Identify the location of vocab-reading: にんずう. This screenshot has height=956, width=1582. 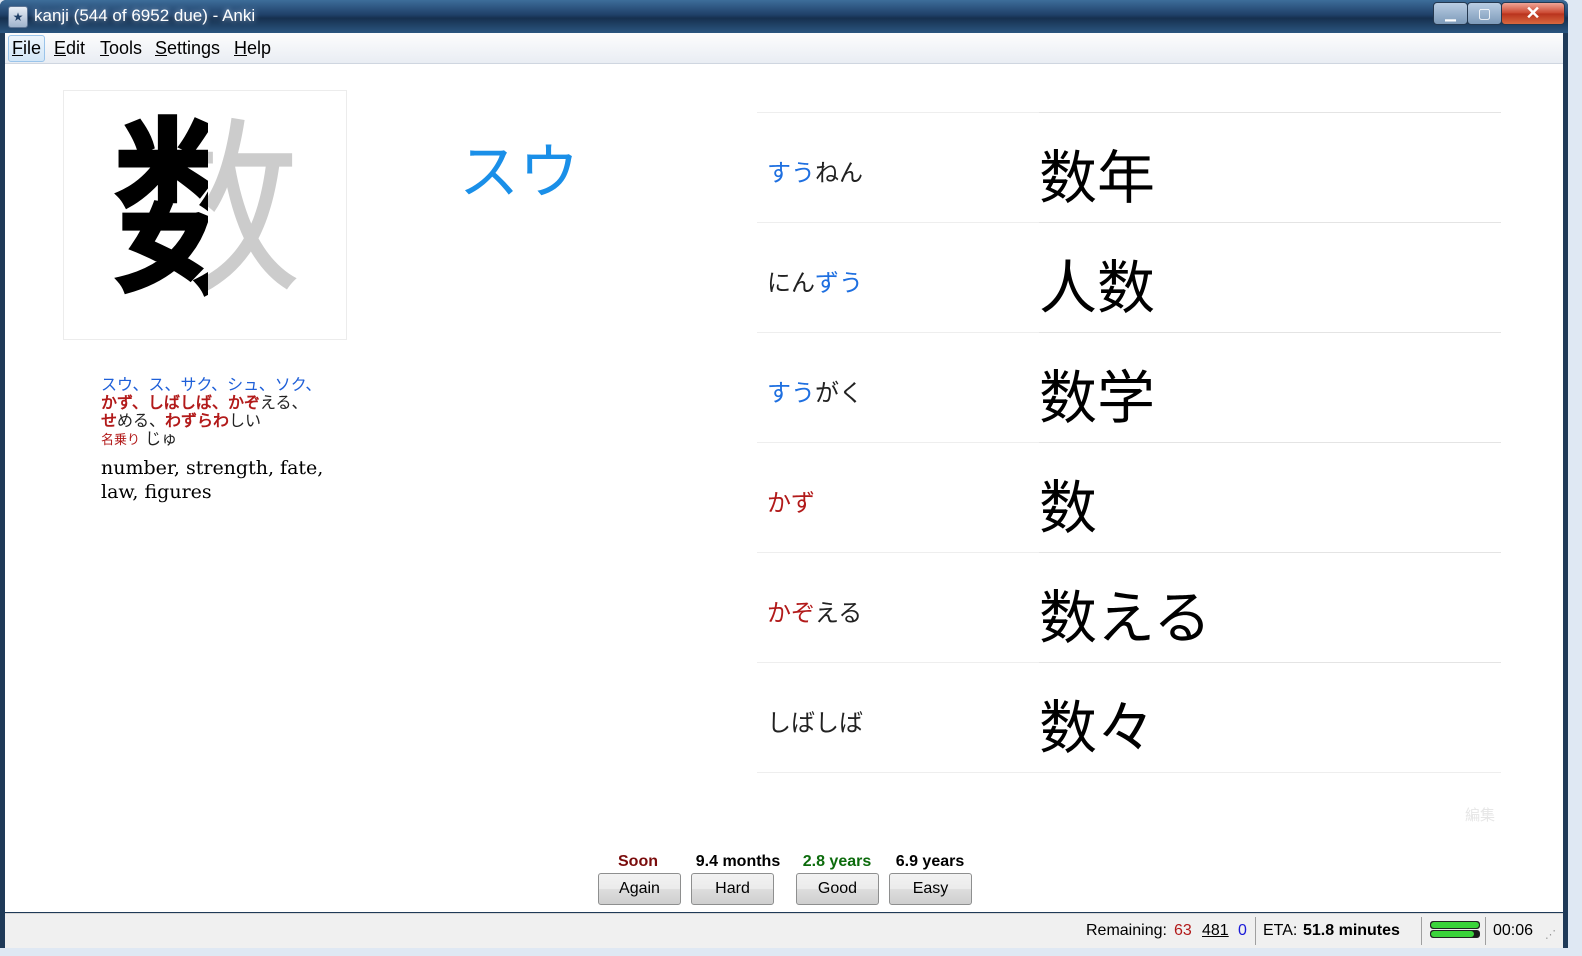
(815, 283).